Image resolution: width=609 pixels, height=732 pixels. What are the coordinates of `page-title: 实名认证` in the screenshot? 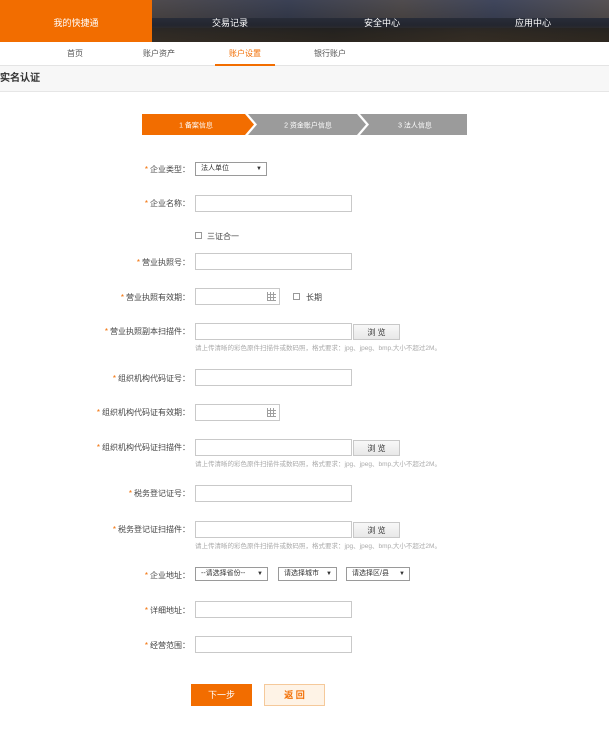 It's located at (304, 79).